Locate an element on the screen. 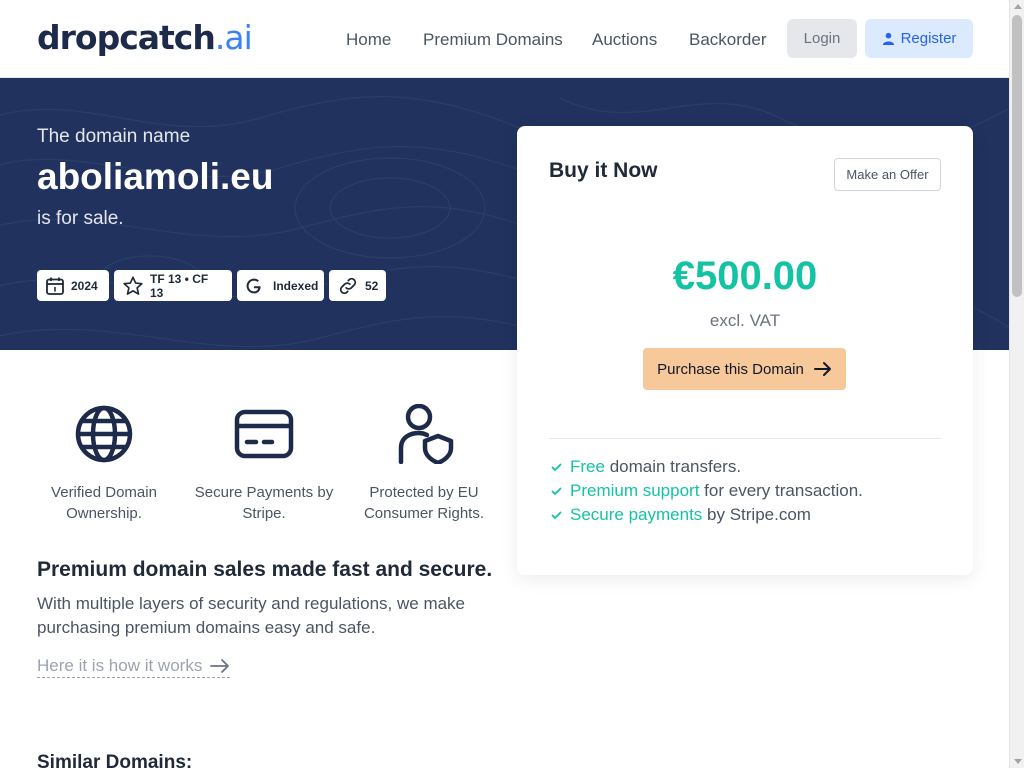  feature-item: Free domain transfers. is located at coordinates (646, 467).